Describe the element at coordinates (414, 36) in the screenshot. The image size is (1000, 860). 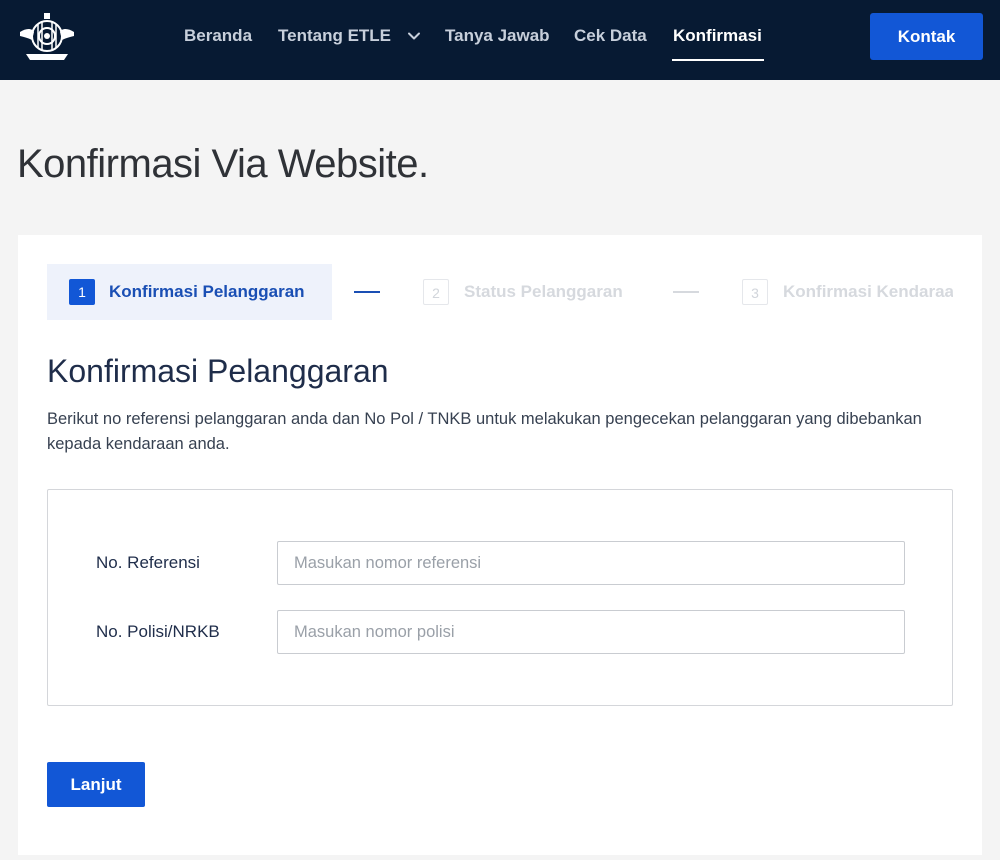
I see `chevron-down-icon` at that location.